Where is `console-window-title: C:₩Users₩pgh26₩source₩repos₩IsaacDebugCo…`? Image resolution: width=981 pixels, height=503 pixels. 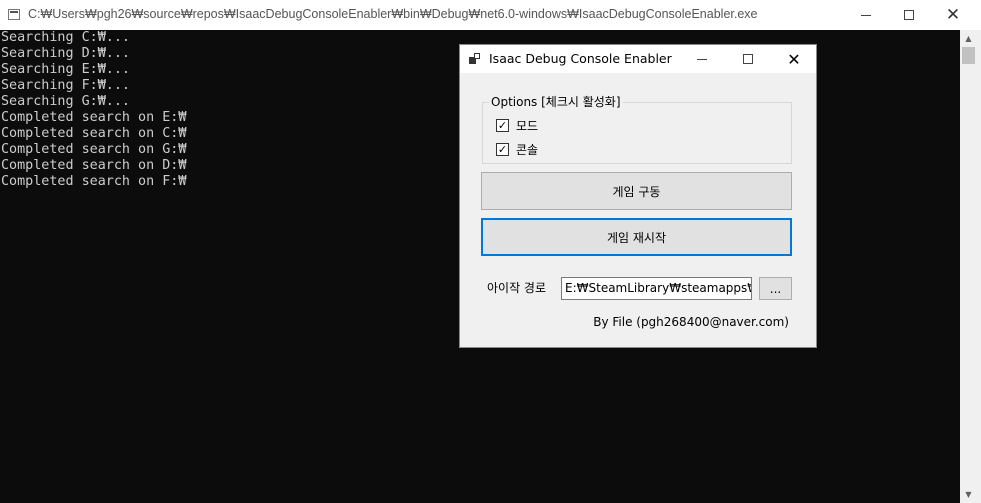
console-window-title: C:₩Users₩pgh26₩source₩repos₩IsaacDebugCo… is located at coordinates (393, 14).